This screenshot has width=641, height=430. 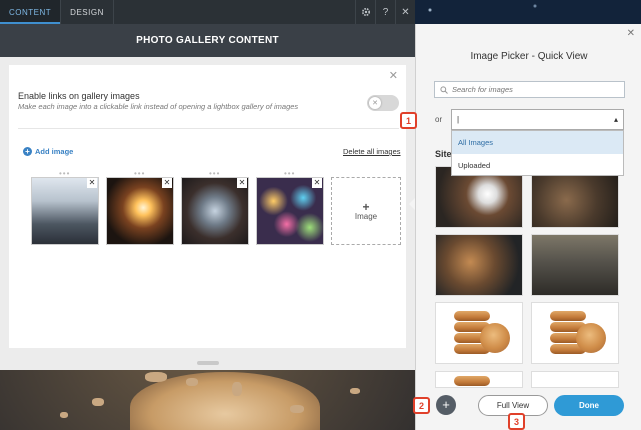 What do you see at coordinates (87, 12) in the screenshot?
I see `tab-design: DESIGN` at bounding box center [87, 12].